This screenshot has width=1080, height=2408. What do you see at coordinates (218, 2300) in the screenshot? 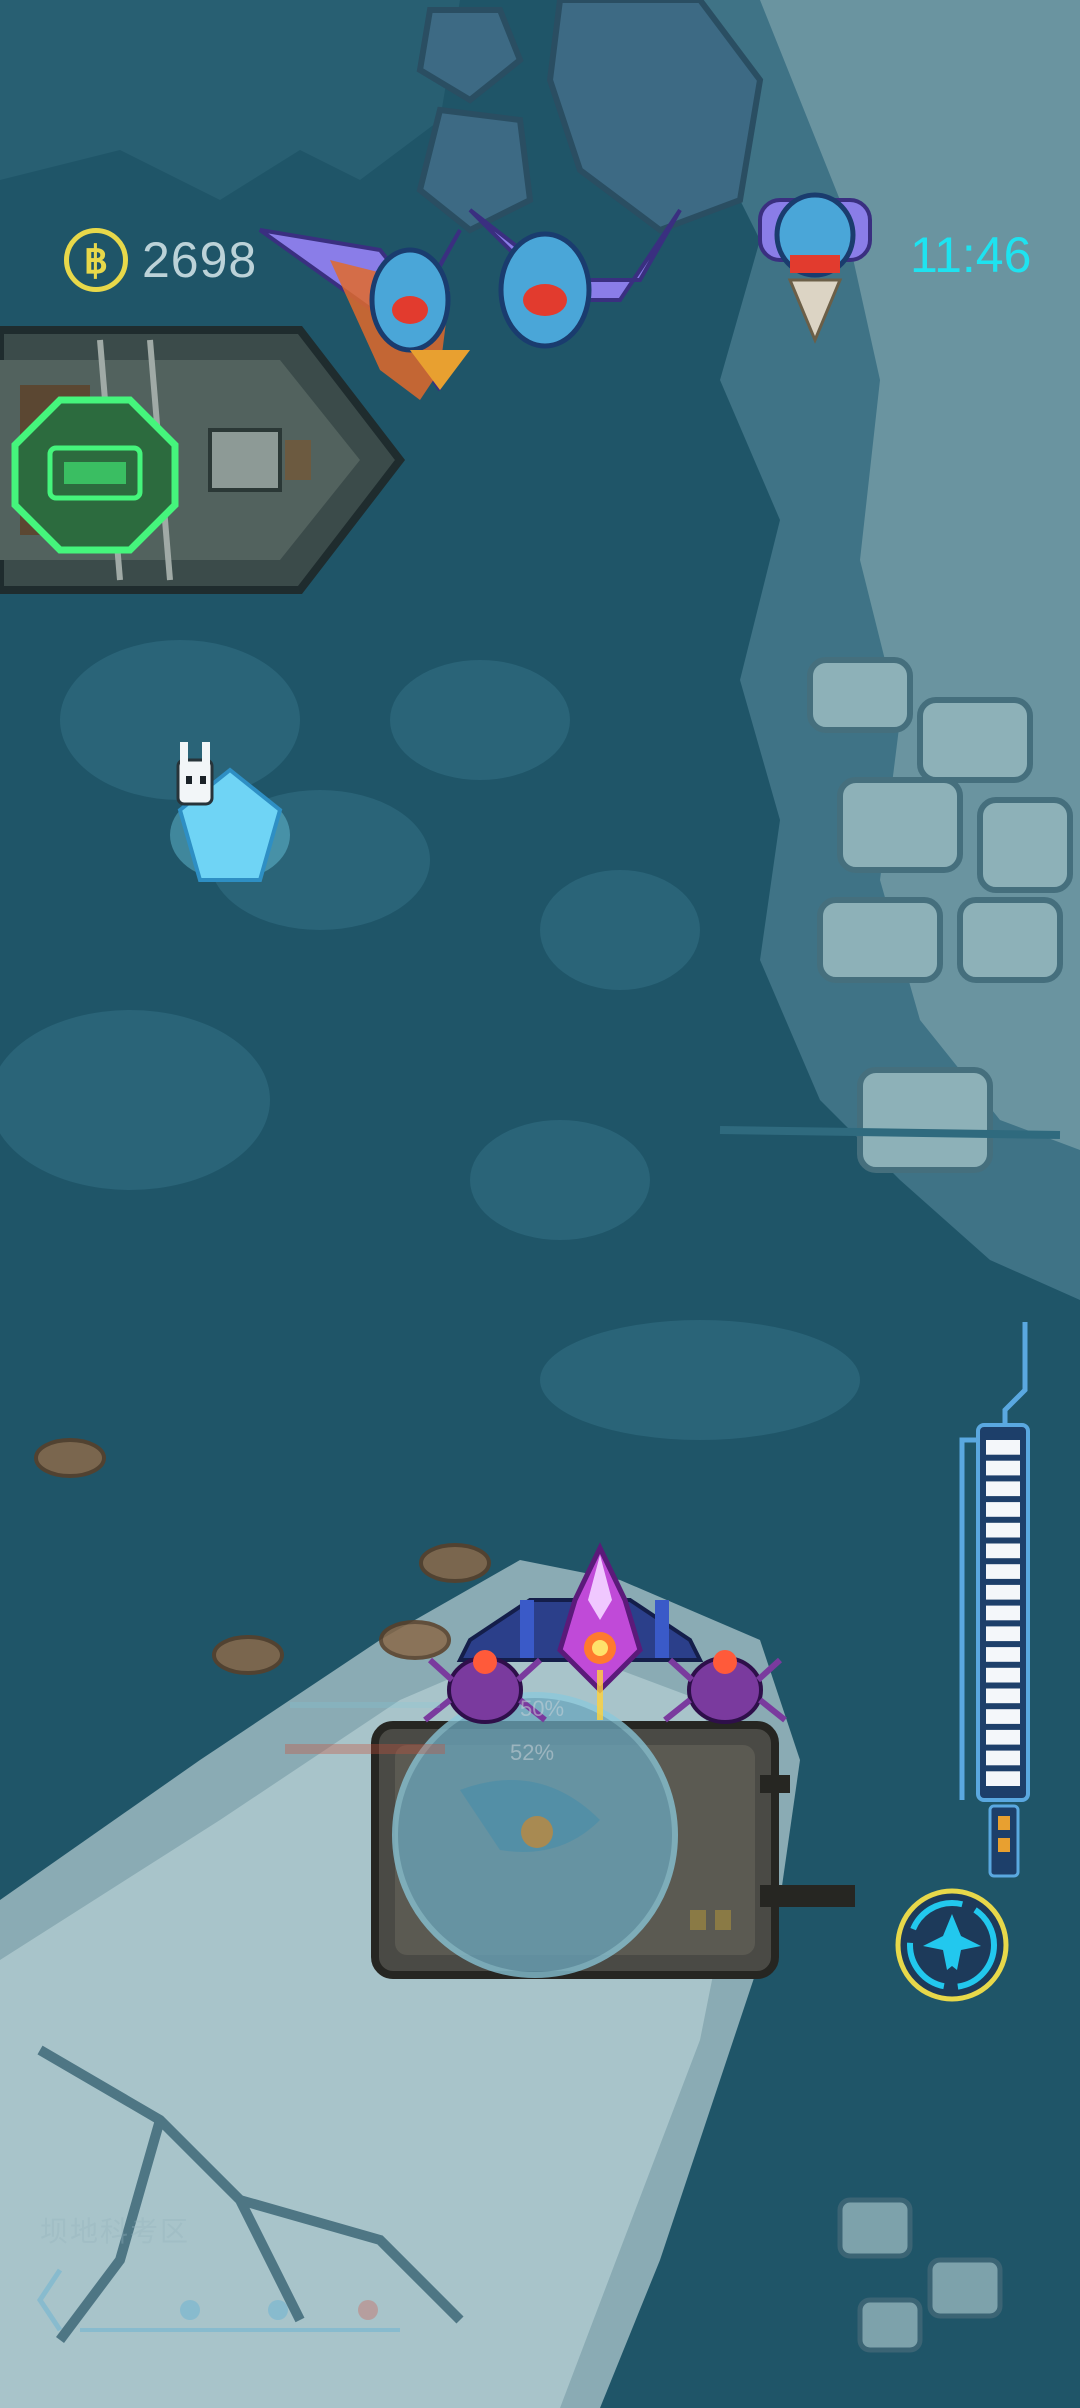
I see `faint-nav-bar` at bounding box center [218, 2300].